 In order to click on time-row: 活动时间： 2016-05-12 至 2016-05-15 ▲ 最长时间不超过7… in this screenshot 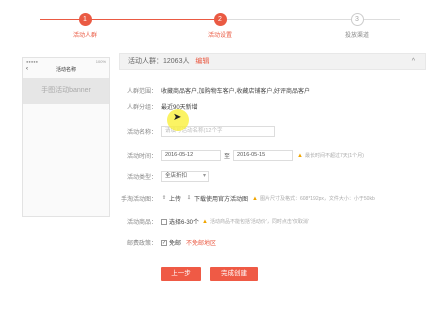, I will do `click(241, 155)`.